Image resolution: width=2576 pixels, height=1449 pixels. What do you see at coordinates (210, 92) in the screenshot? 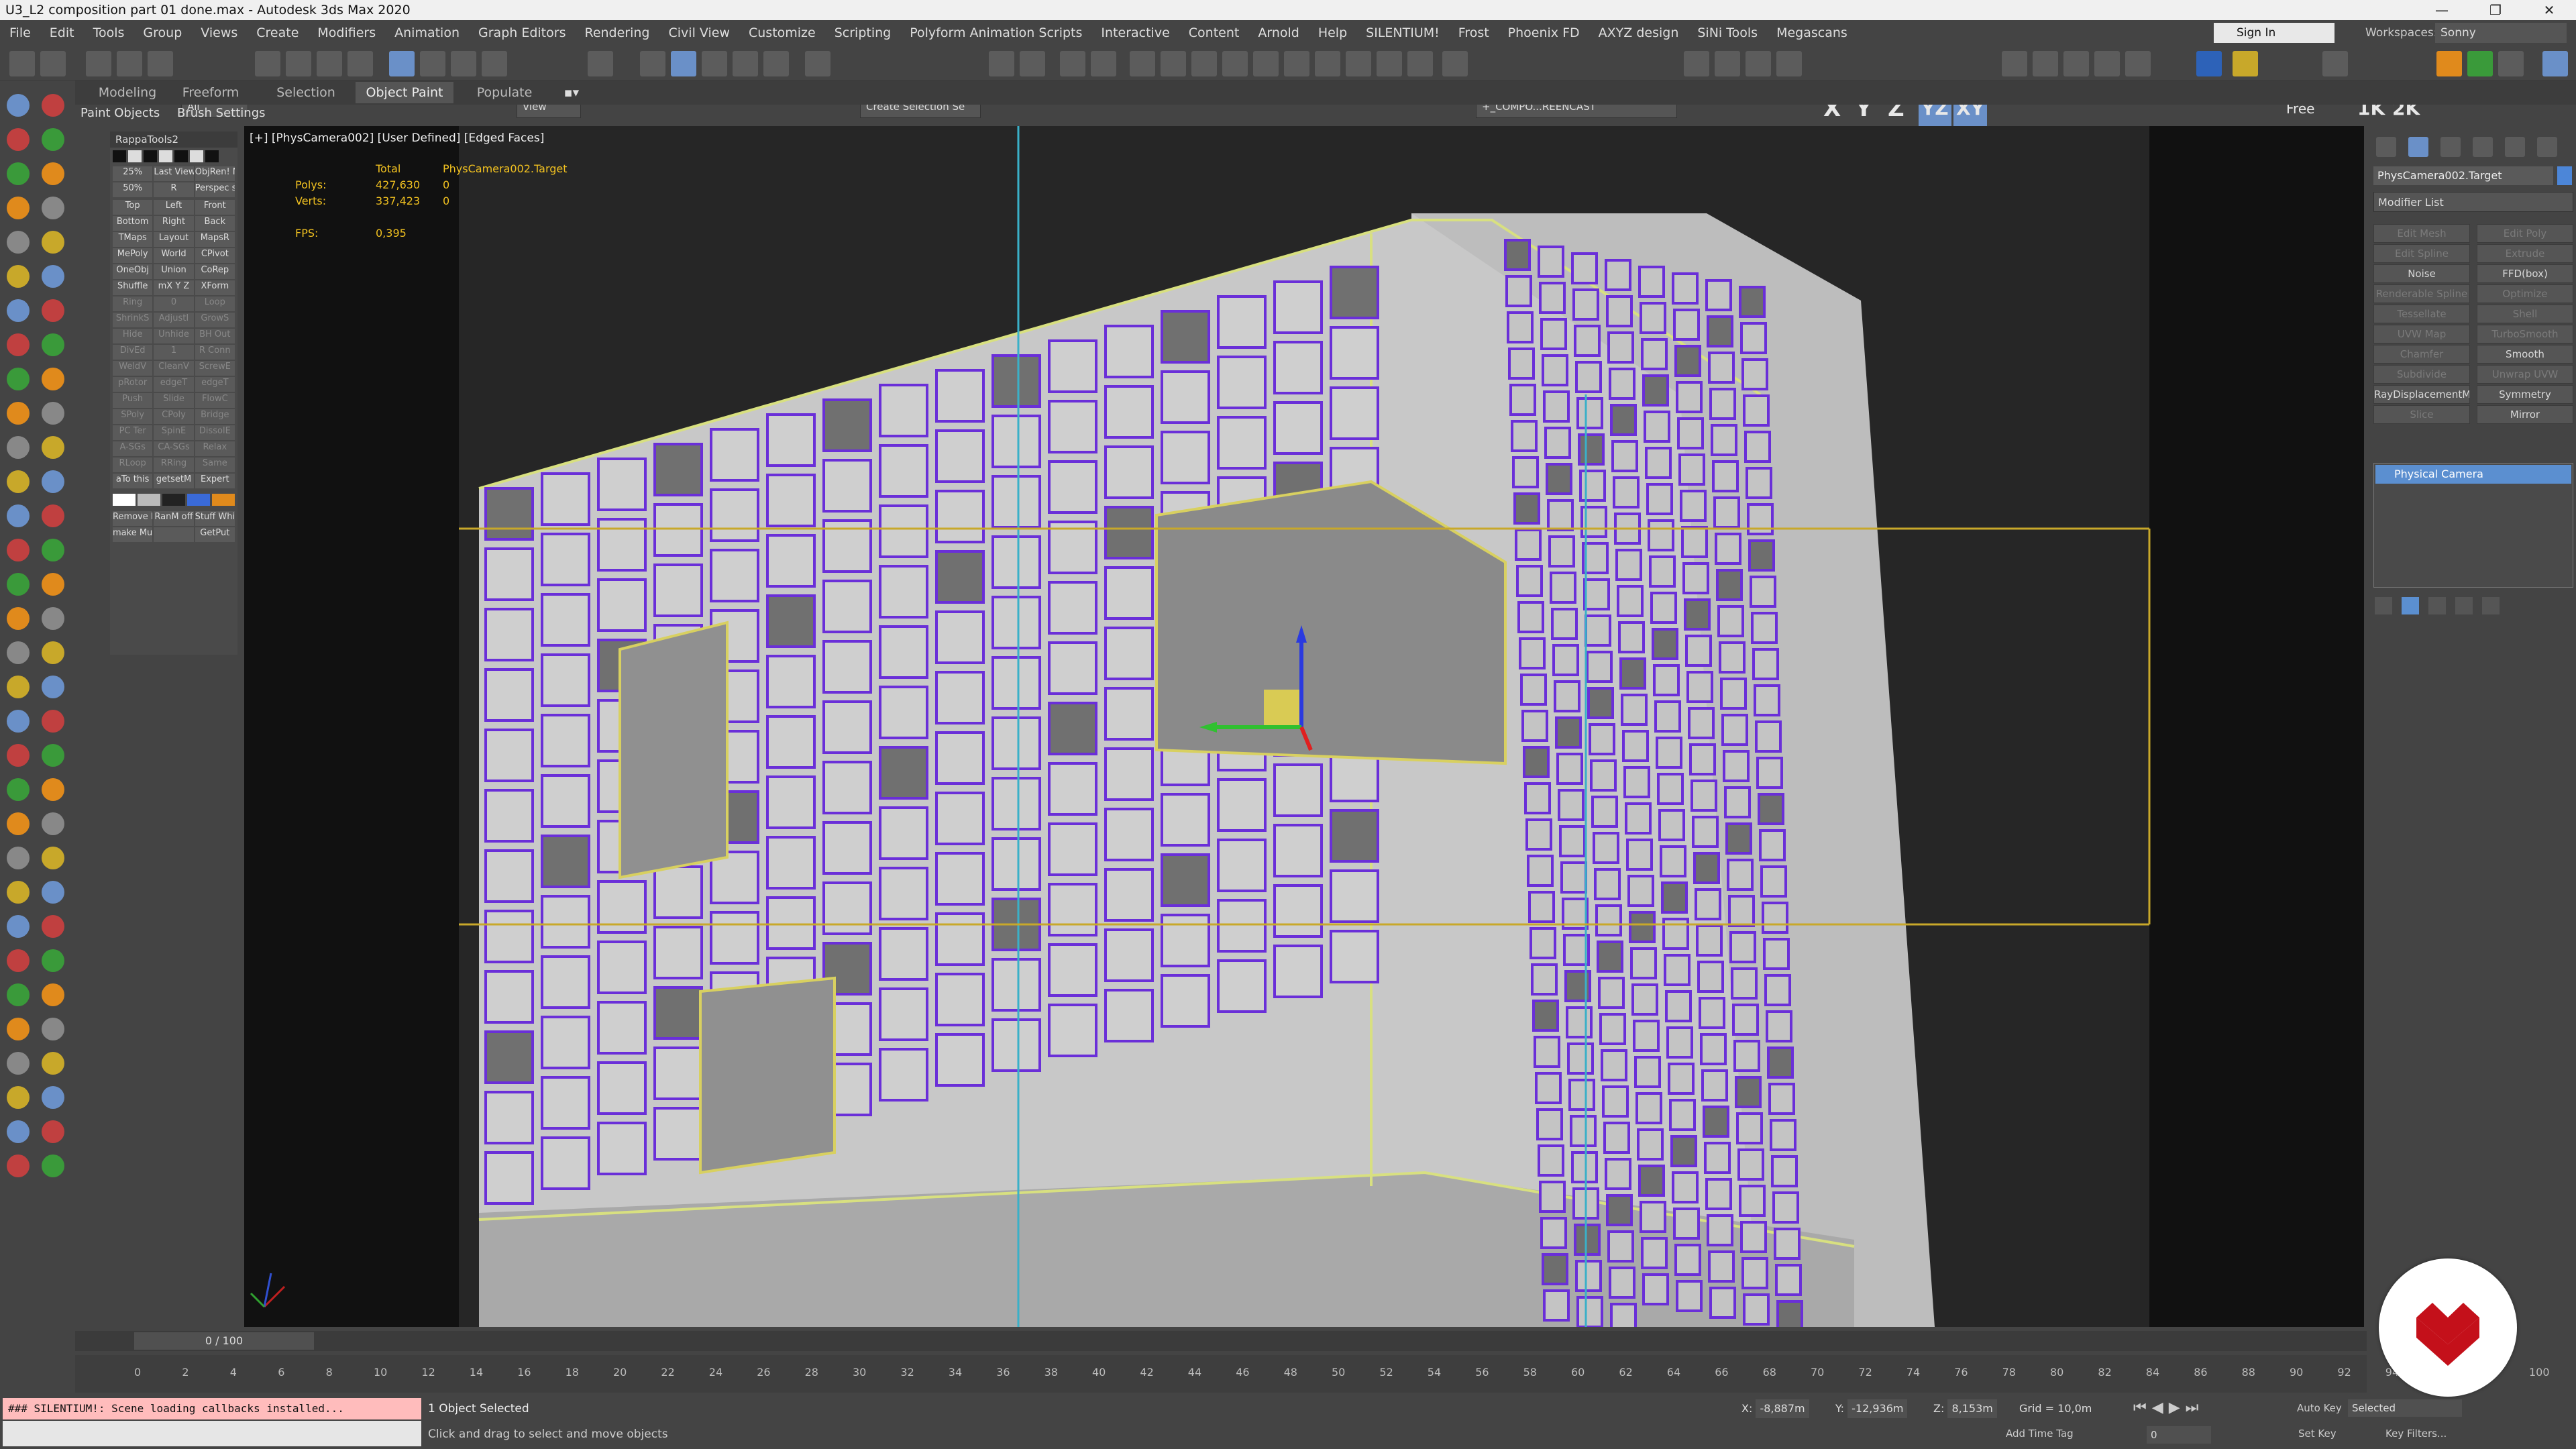
I see `tab-freeform: Freeform` at bounding box center [210, 92].